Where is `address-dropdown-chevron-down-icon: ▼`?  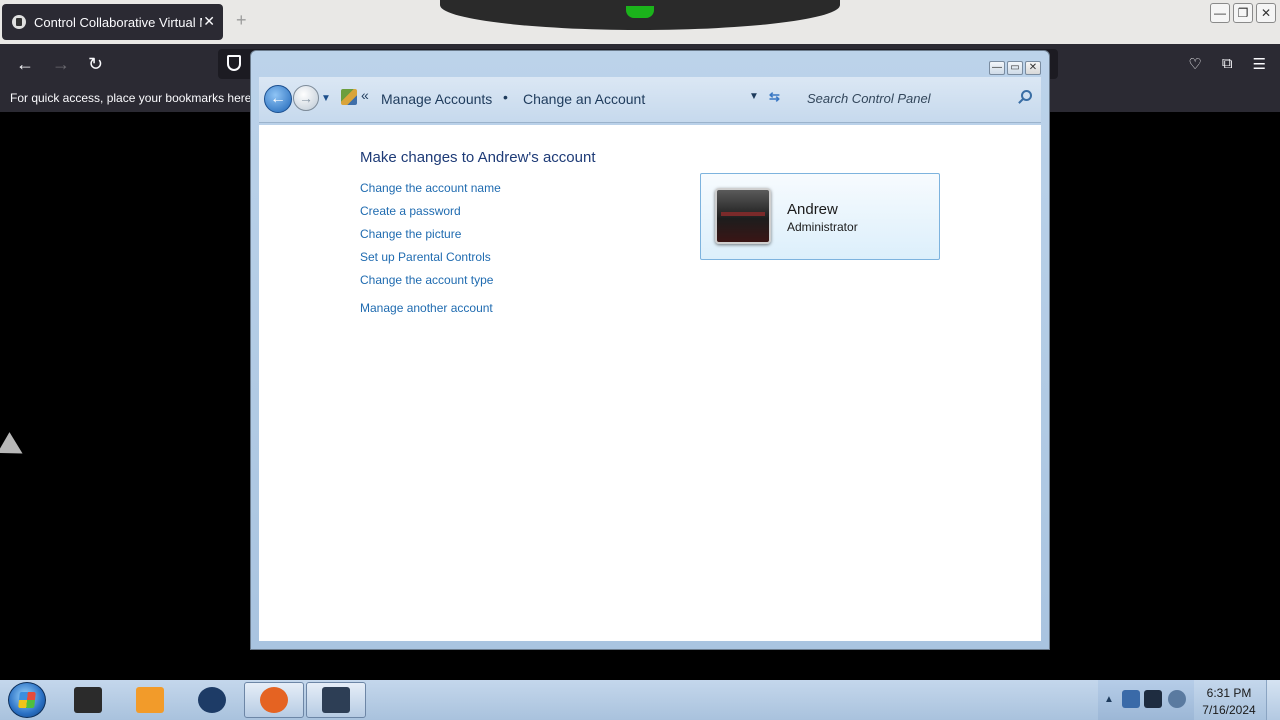 address-dropdown-chevron-down-icon: ▼ is located at coordinates (754, 96).